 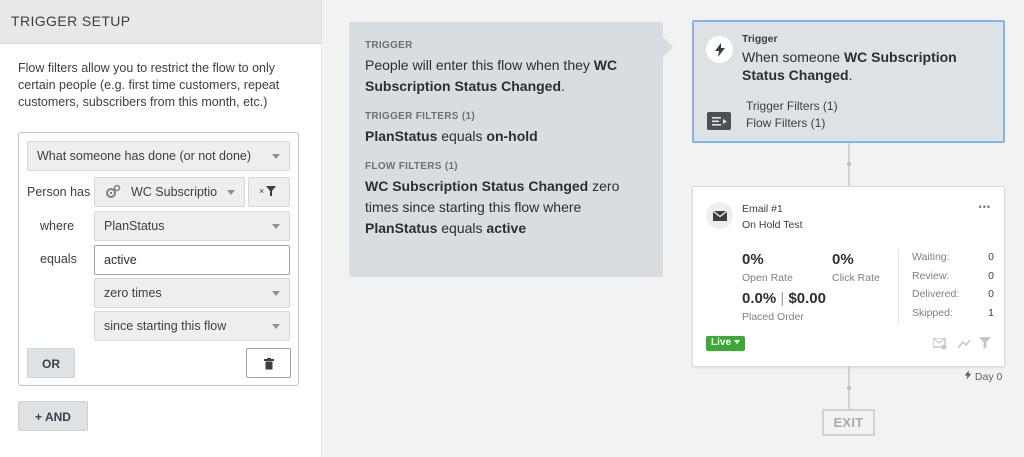 I want to click on property-value: PlanStatus, so click(x=134, y=226).